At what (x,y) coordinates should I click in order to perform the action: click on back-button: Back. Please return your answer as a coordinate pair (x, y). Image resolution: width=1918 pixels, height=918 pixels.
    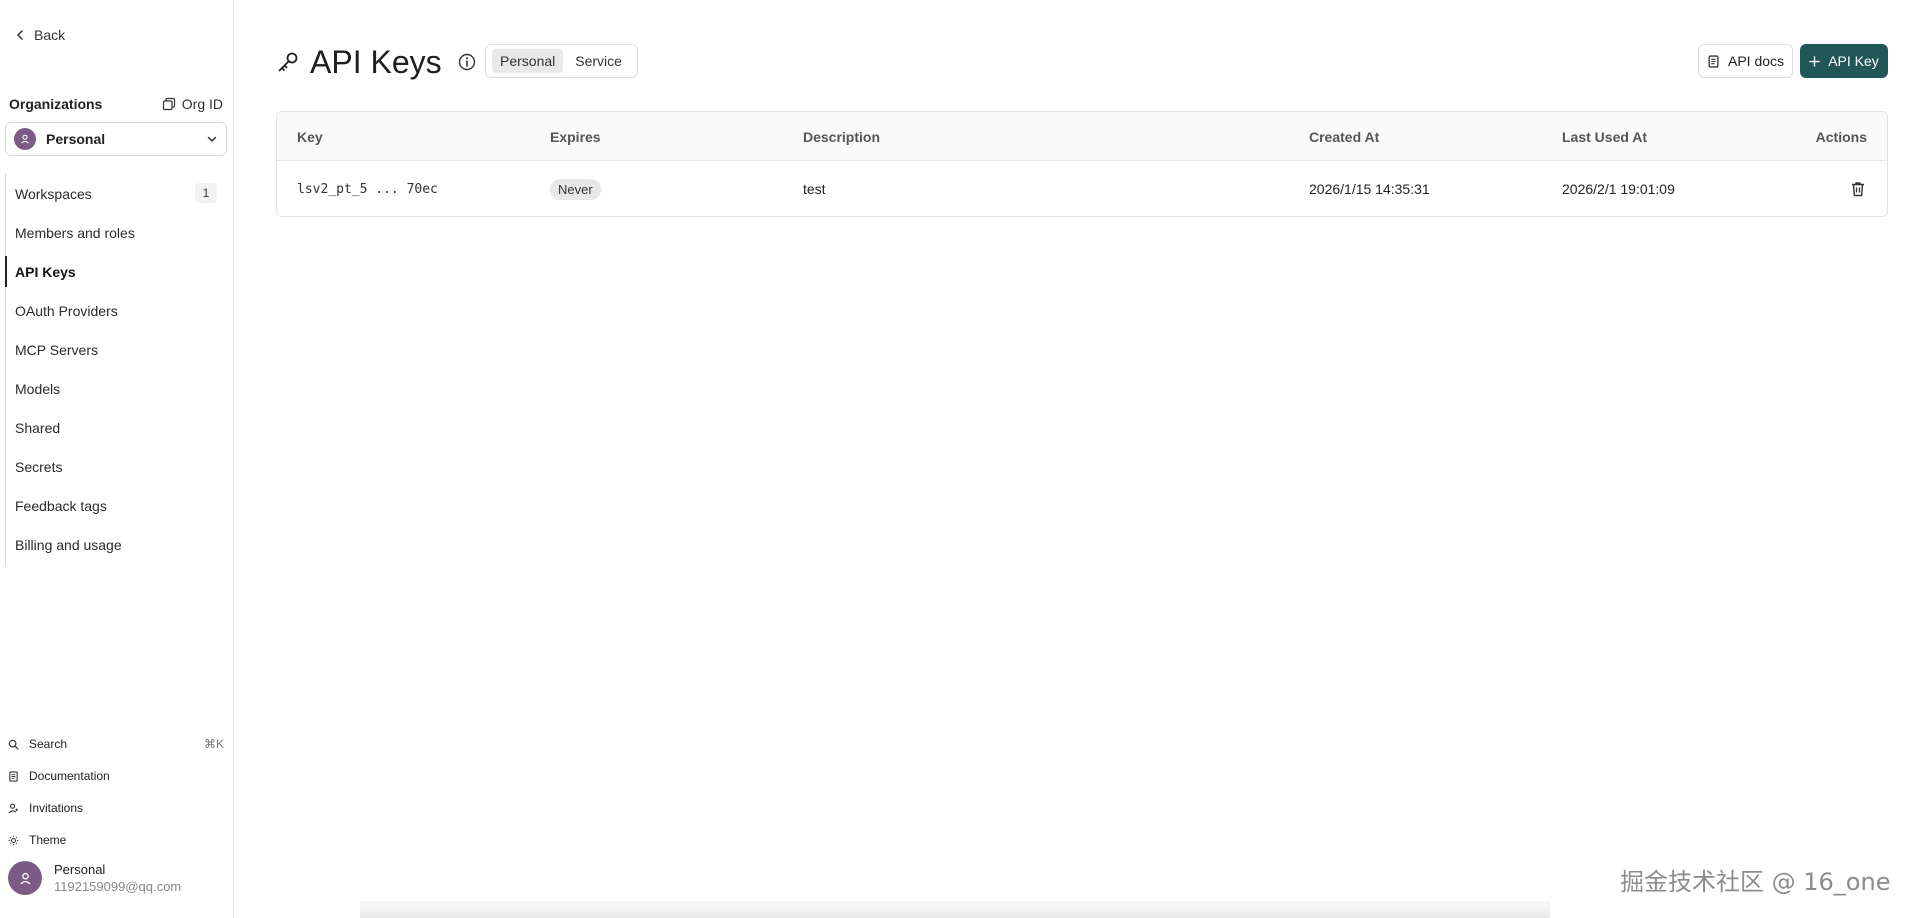
    Looking at the image, I should click on (39, 35).